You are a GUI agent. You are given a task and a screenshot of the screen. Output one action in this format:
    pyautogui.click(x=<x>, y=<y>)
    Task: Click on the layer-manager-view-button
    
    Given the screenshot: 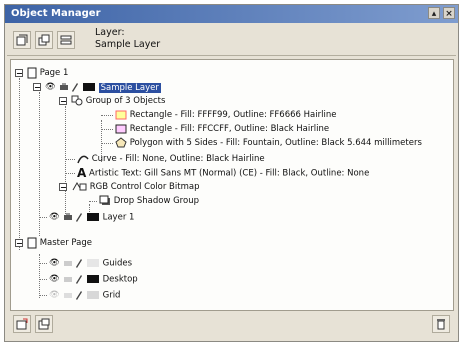 What is the action you would take?
    pyautogui.click(x=66, y=40)
    